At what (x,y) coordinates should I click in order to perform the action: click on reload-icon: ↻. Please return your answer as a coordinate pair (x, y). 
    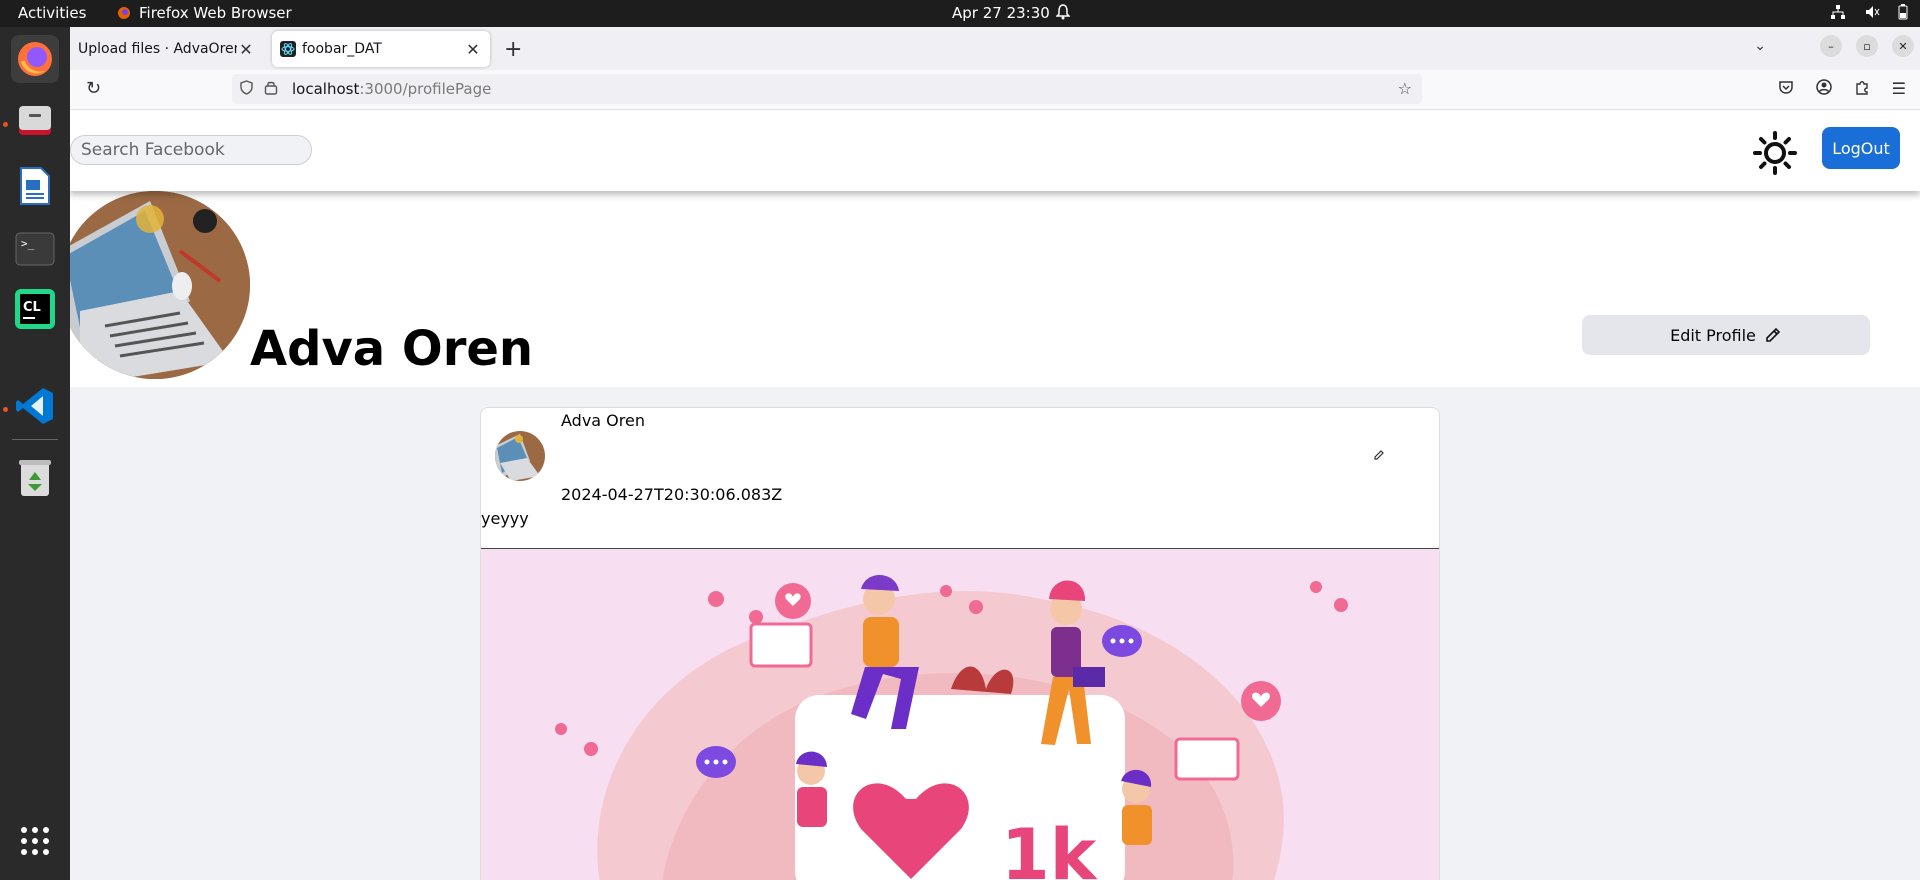
    Looking at the image, I should click on (93, 88).